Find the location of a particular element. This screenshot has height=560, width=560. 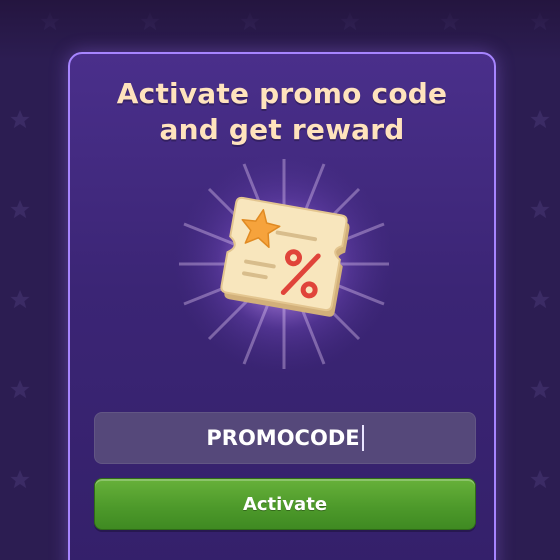

activate-button: Activate is located at coordinates (285, 504).